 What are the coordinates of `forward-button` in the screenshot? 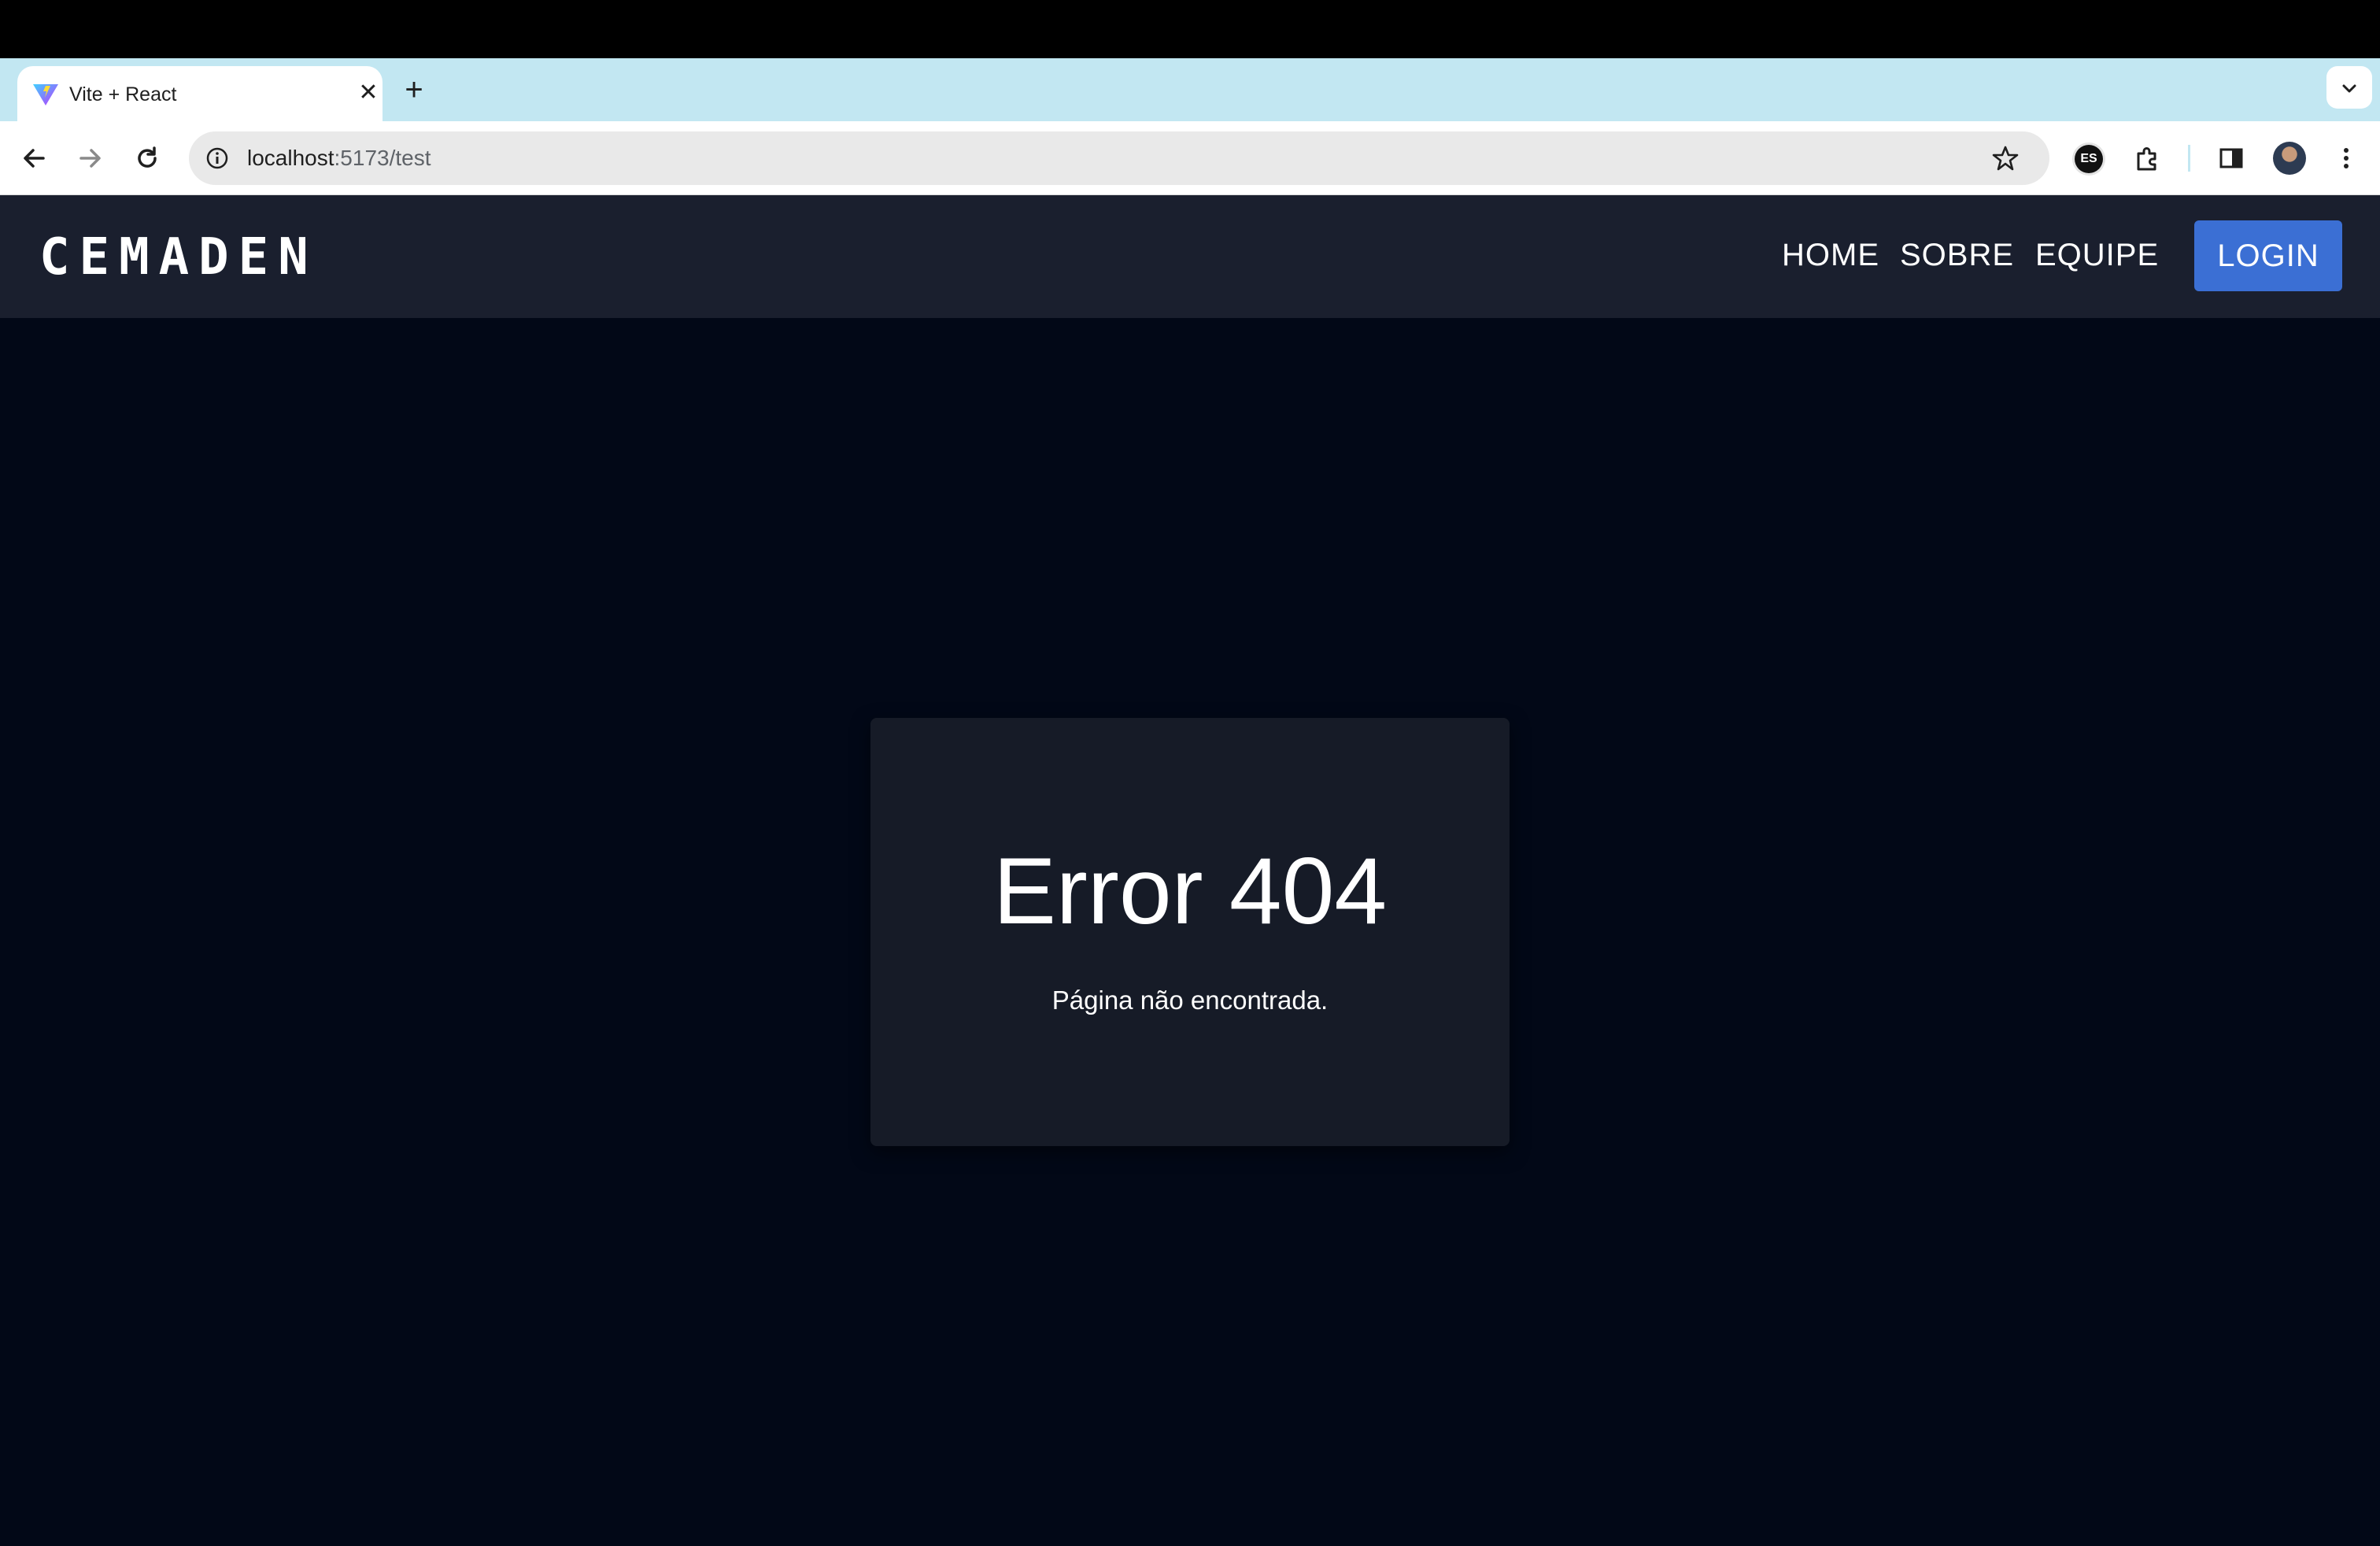 It's located at (90, 158).